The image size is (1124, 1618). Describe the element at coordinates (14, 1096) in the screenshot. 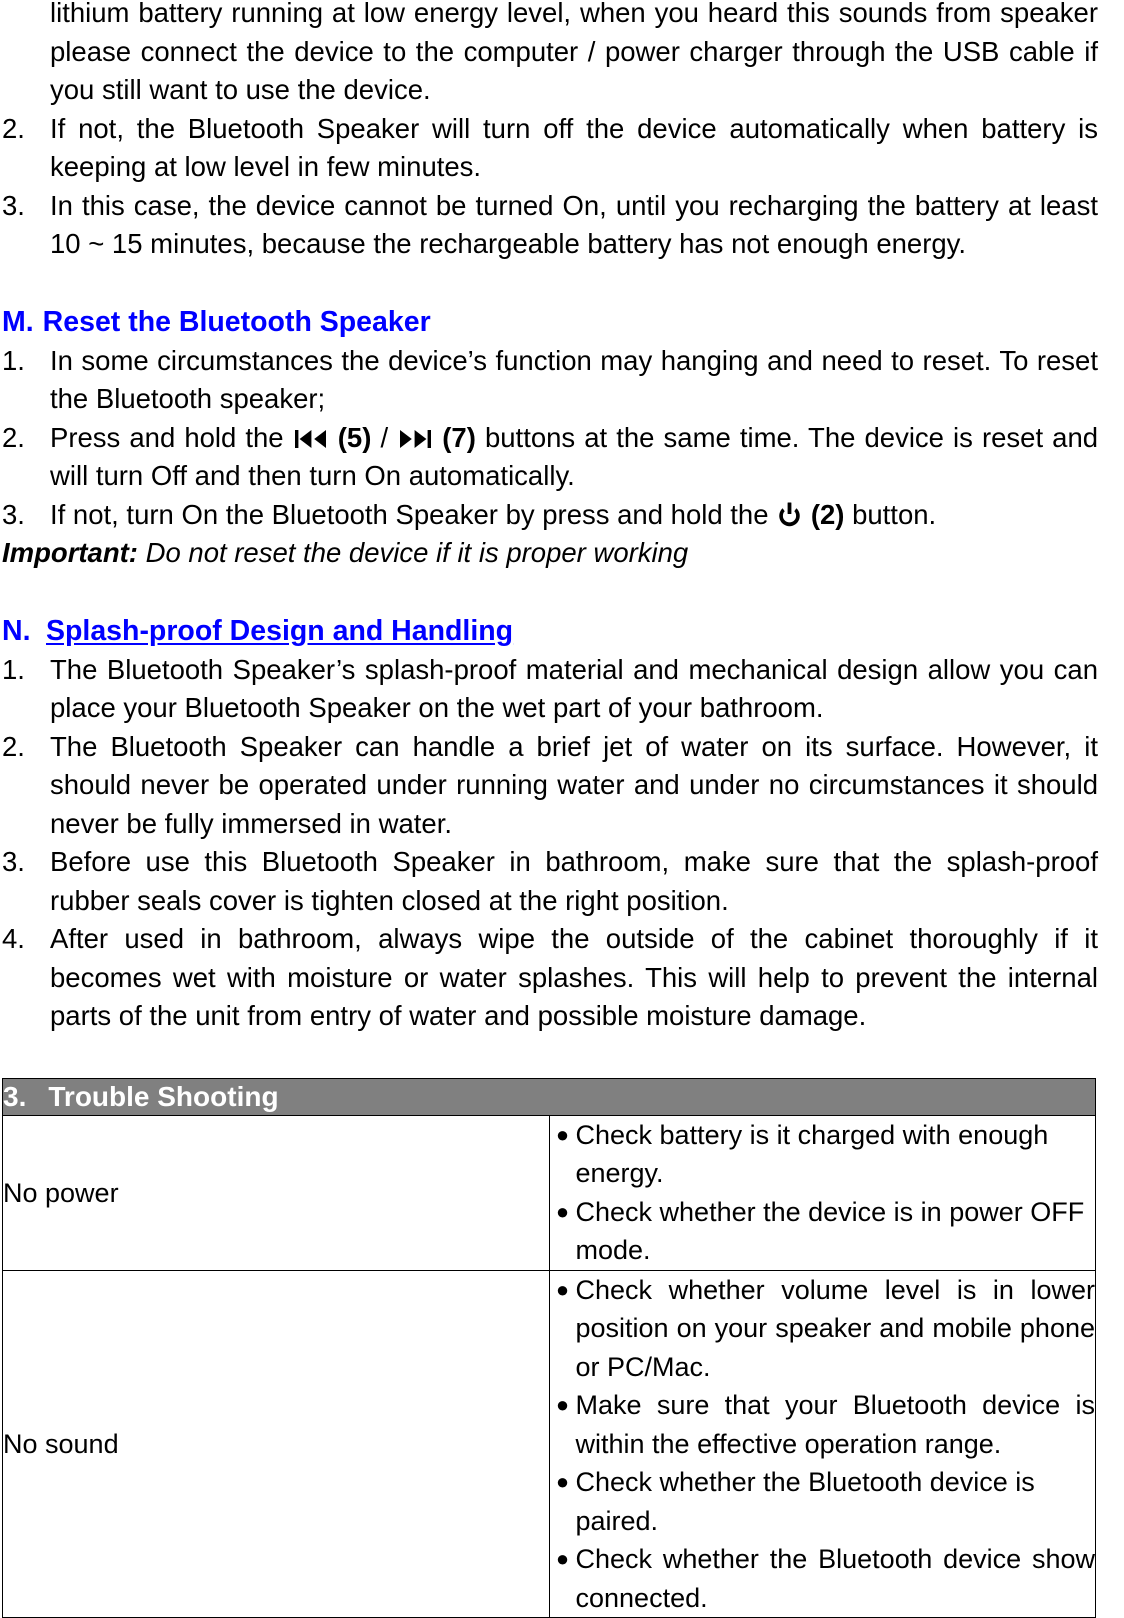

I see `section-number: 3.` at that location.